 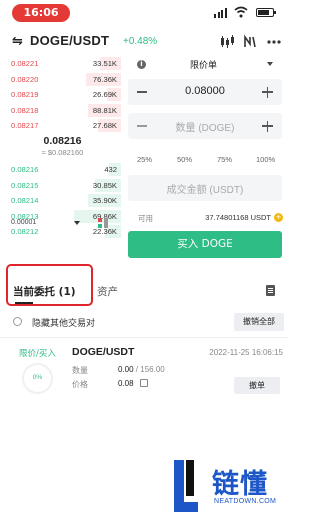 I want to click on order-type-select: i 限价单, so click(x=205, y=63).